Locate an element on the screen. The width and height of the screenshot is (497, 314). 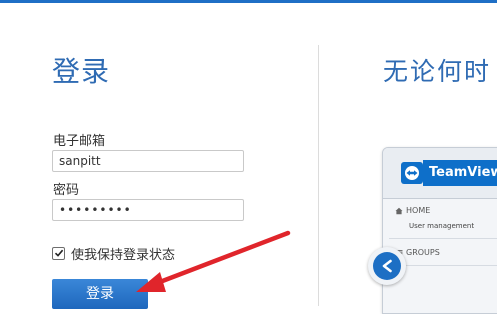
home-icon is located at coordinates (399, 210).